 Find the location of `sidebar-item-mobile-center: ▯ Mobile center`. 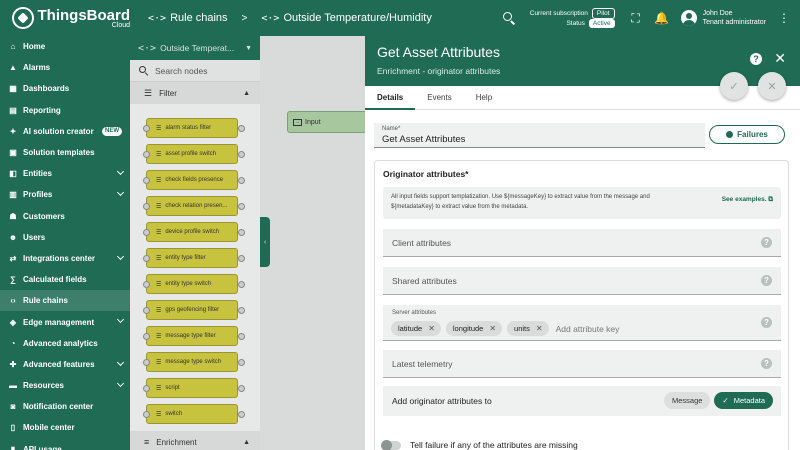

sidebar-item-mobile-center: ▯ Mobile center is located at coordinates (65, 427).